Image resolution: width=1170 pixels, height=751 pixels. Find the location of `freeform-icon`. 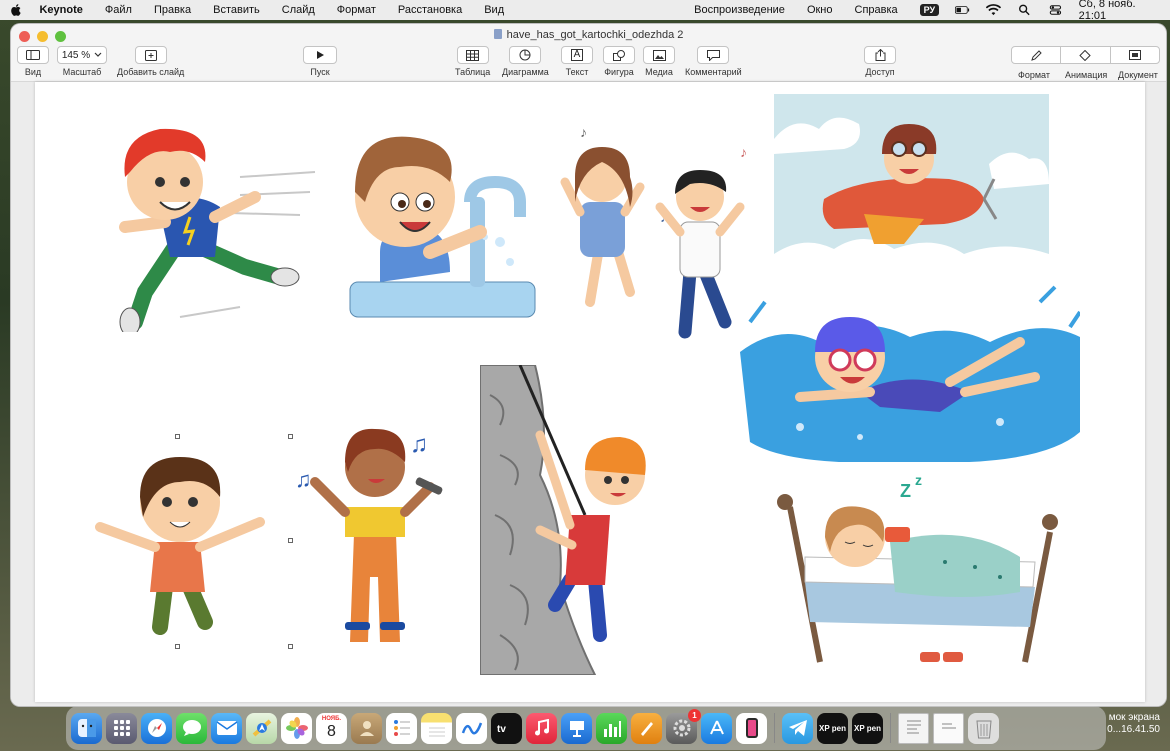

freeform-icon is located at coordinates (471, 728).